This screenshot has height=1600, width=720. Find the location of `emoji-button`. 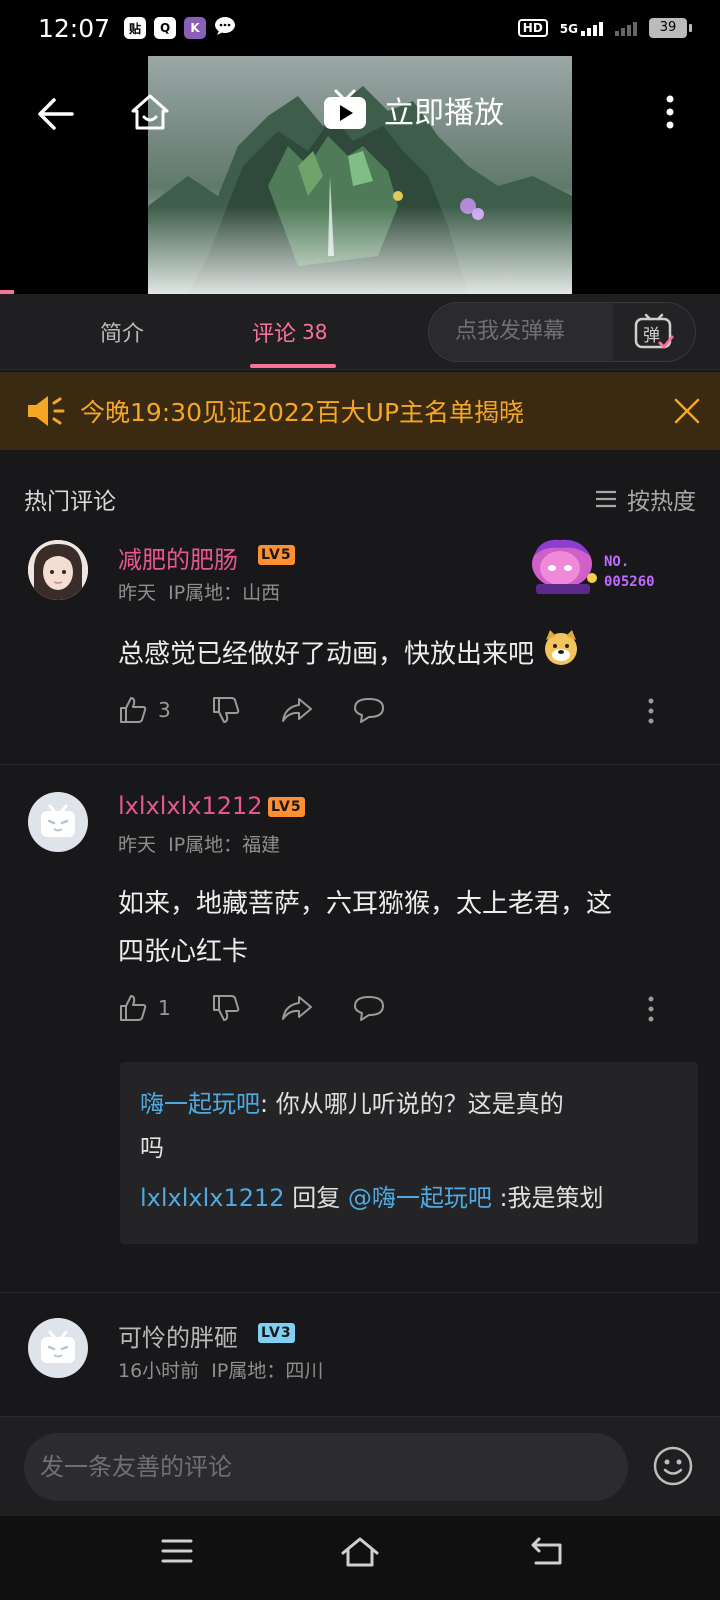

emoji-button is located at coordinates (673, 1468).